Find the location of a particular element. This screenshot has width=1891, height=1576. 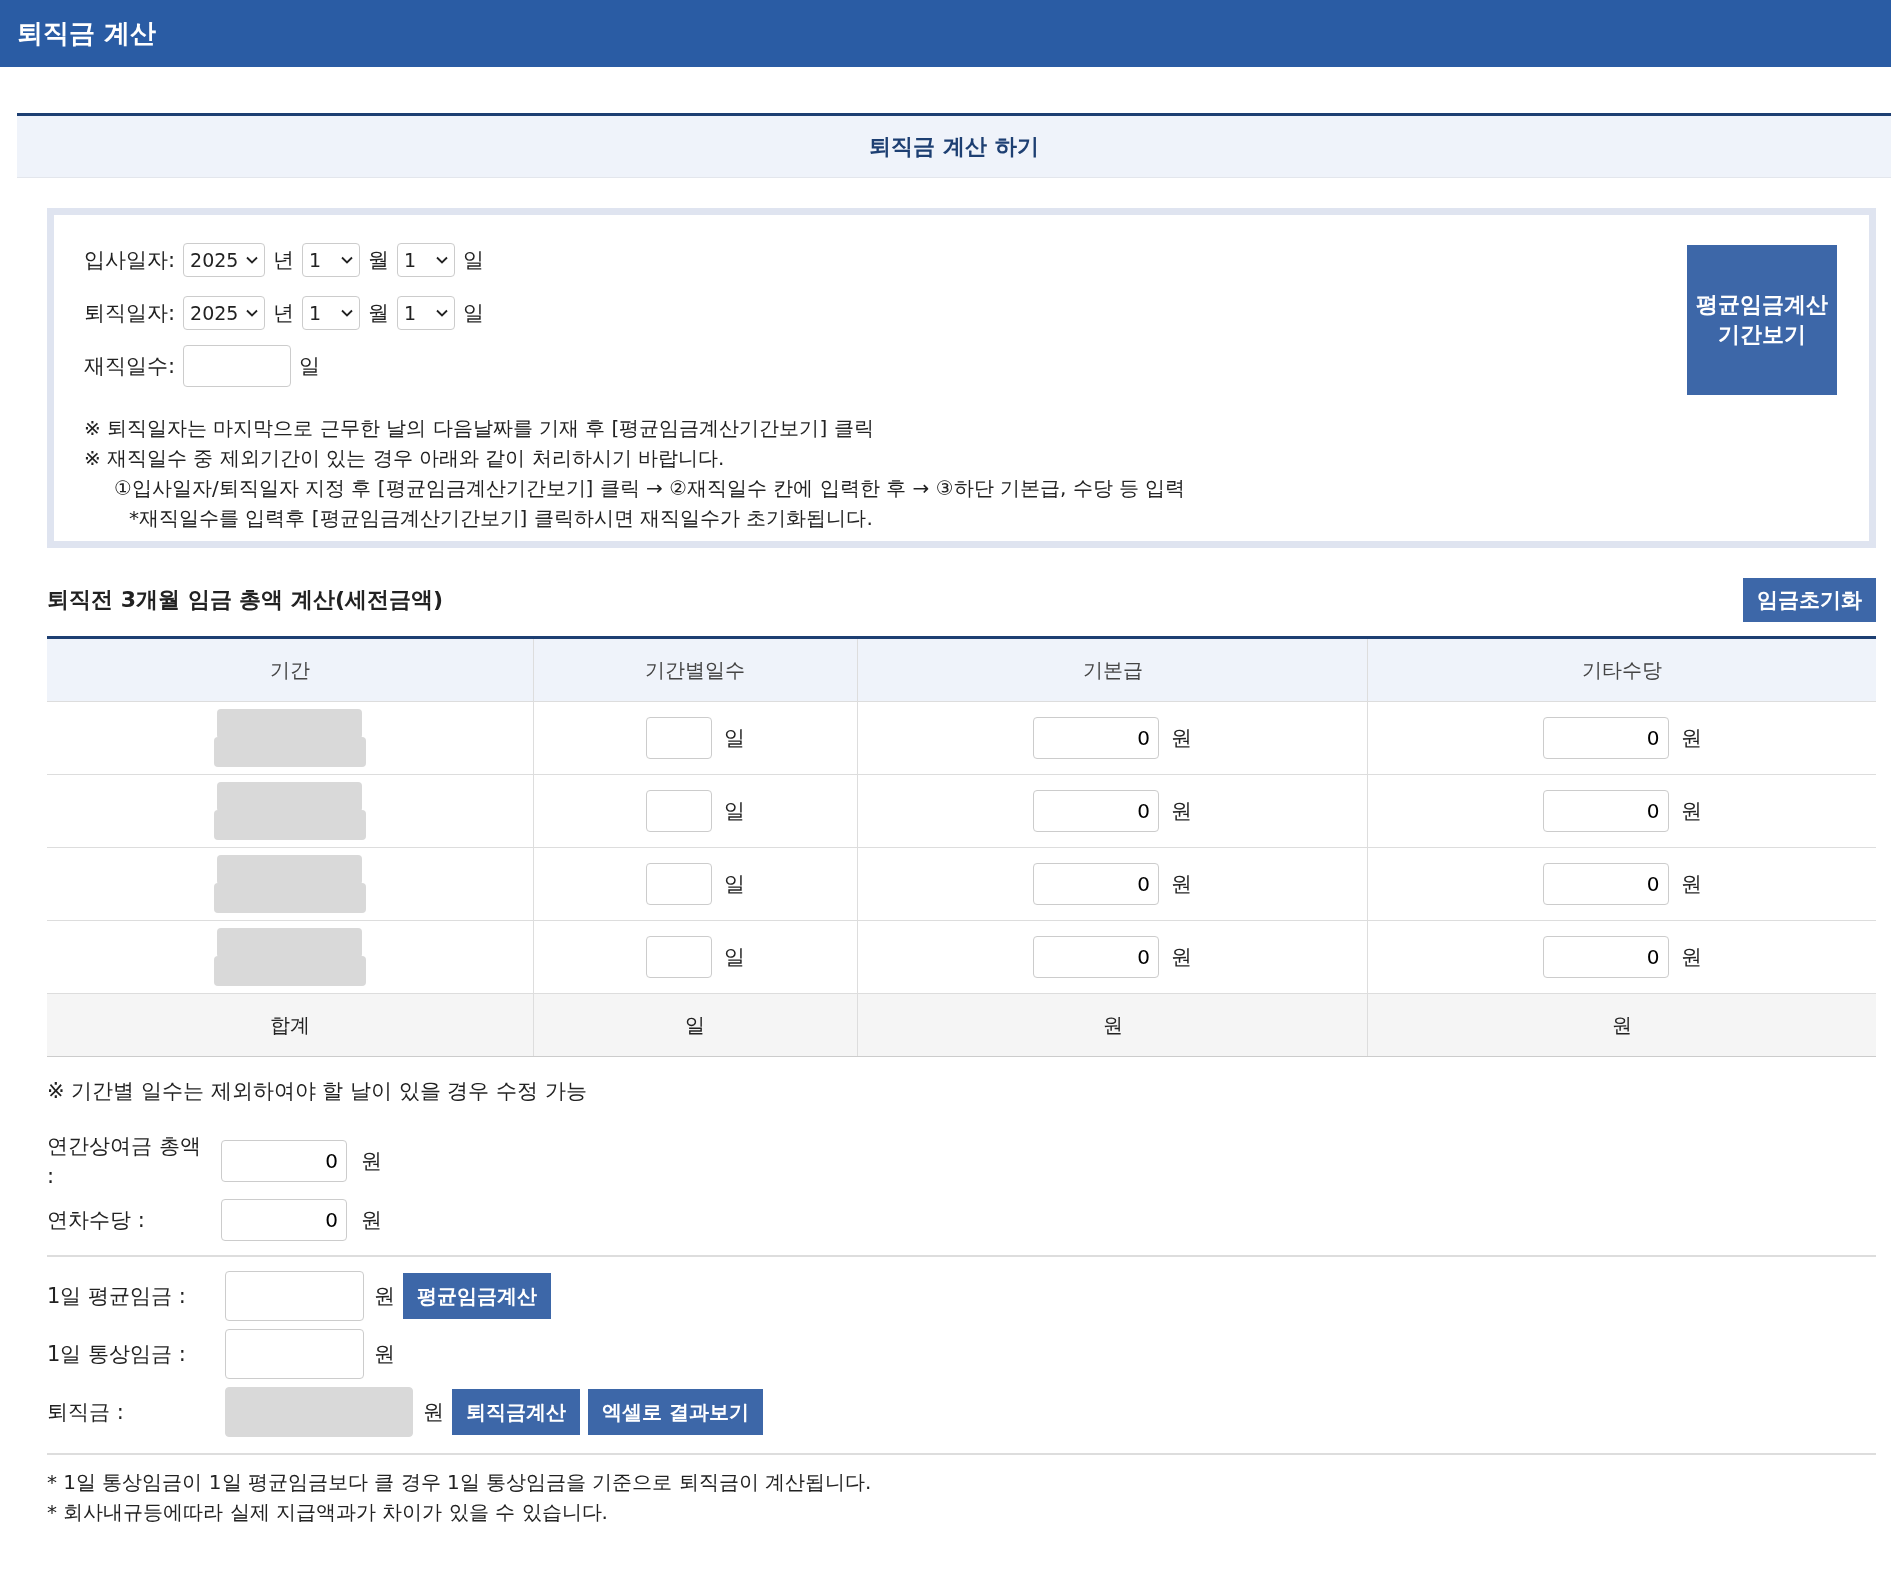

column-header: 기타수당 is located at coordinates (1621, 669).